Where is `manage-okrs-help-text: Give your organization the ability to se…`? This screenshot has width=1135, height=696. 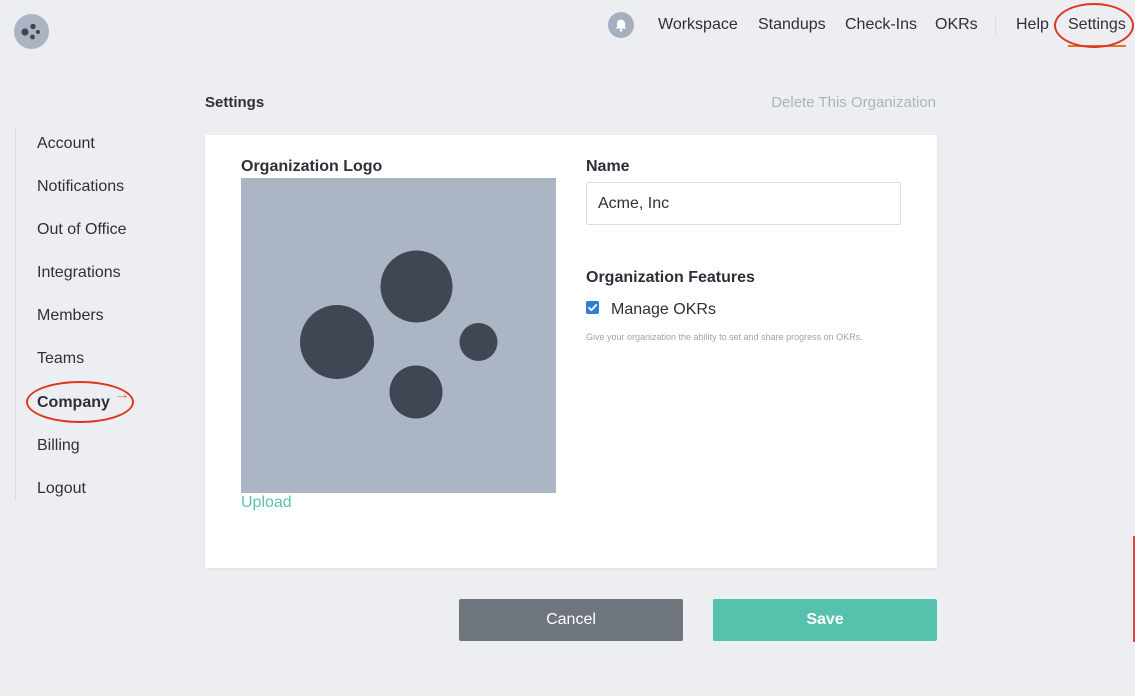 manage-okrs-help-text: Give your organization the ability to se… is located at coordinates (724, 337).